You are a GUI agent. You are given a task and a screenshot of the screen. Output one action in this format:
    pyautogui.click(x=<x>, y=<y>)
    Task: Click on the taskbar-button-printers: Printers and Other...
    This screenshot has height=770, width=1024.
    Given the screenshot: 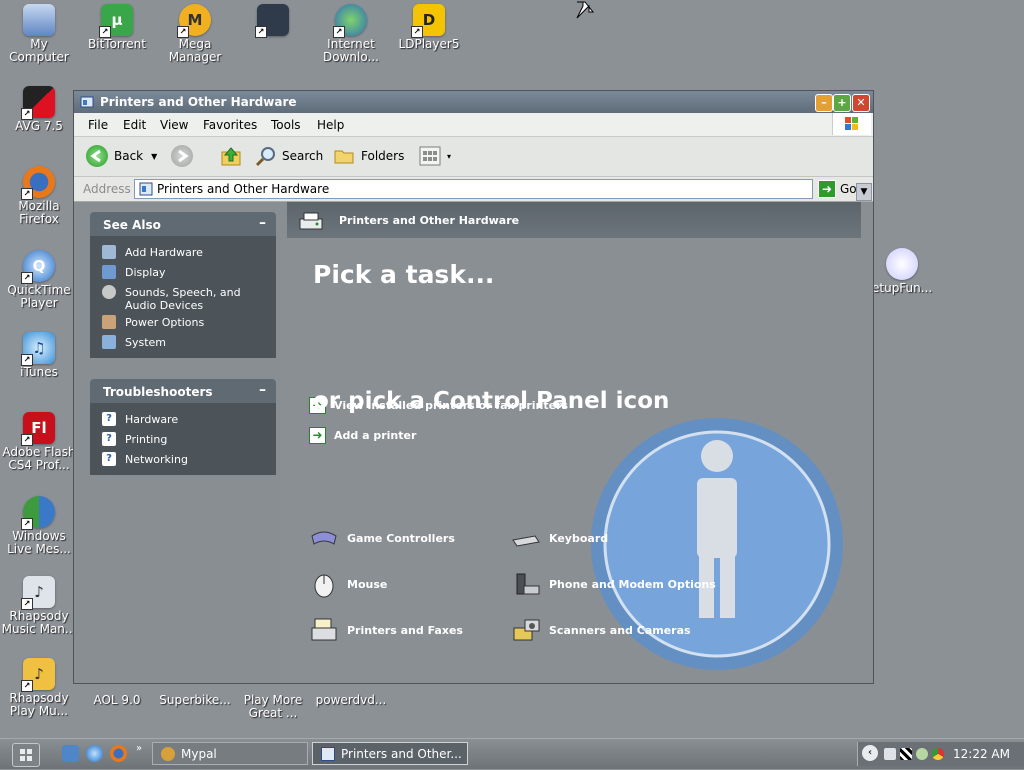 What is the action you would take?
    pyautogui.click(x=390, y=753)
    